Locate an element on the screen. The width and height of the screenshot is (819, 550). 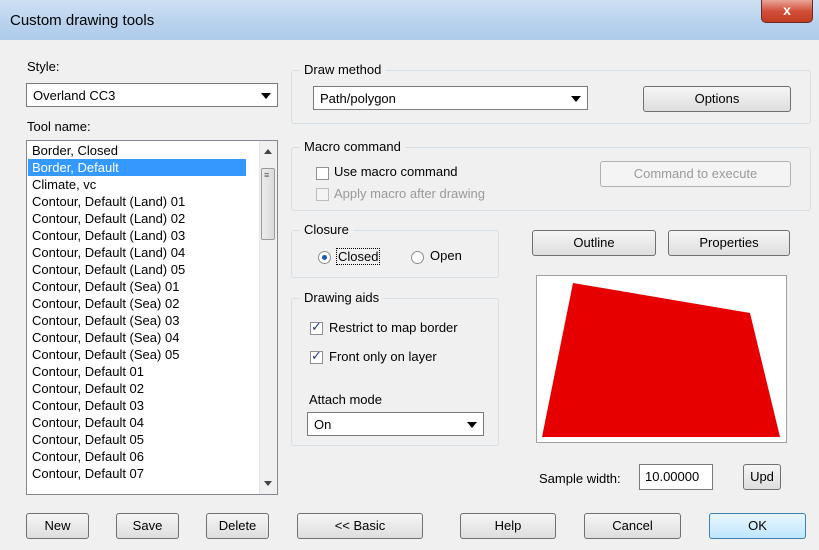
cancel-button: Cancel is located at coordinates (632, 526).